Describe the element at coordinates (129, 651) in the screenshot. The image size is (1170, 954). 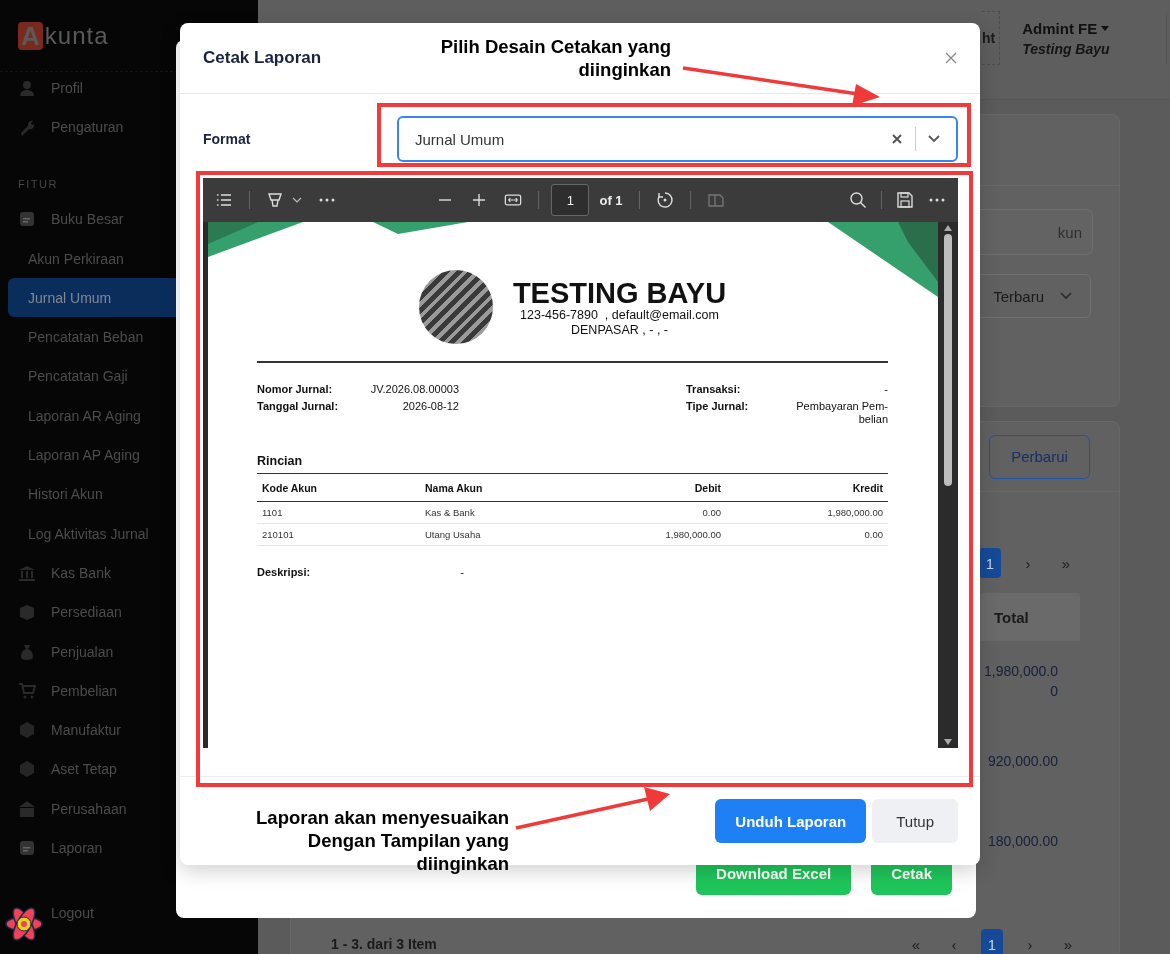
I see `sidebar-item: Penjualan` at that location.